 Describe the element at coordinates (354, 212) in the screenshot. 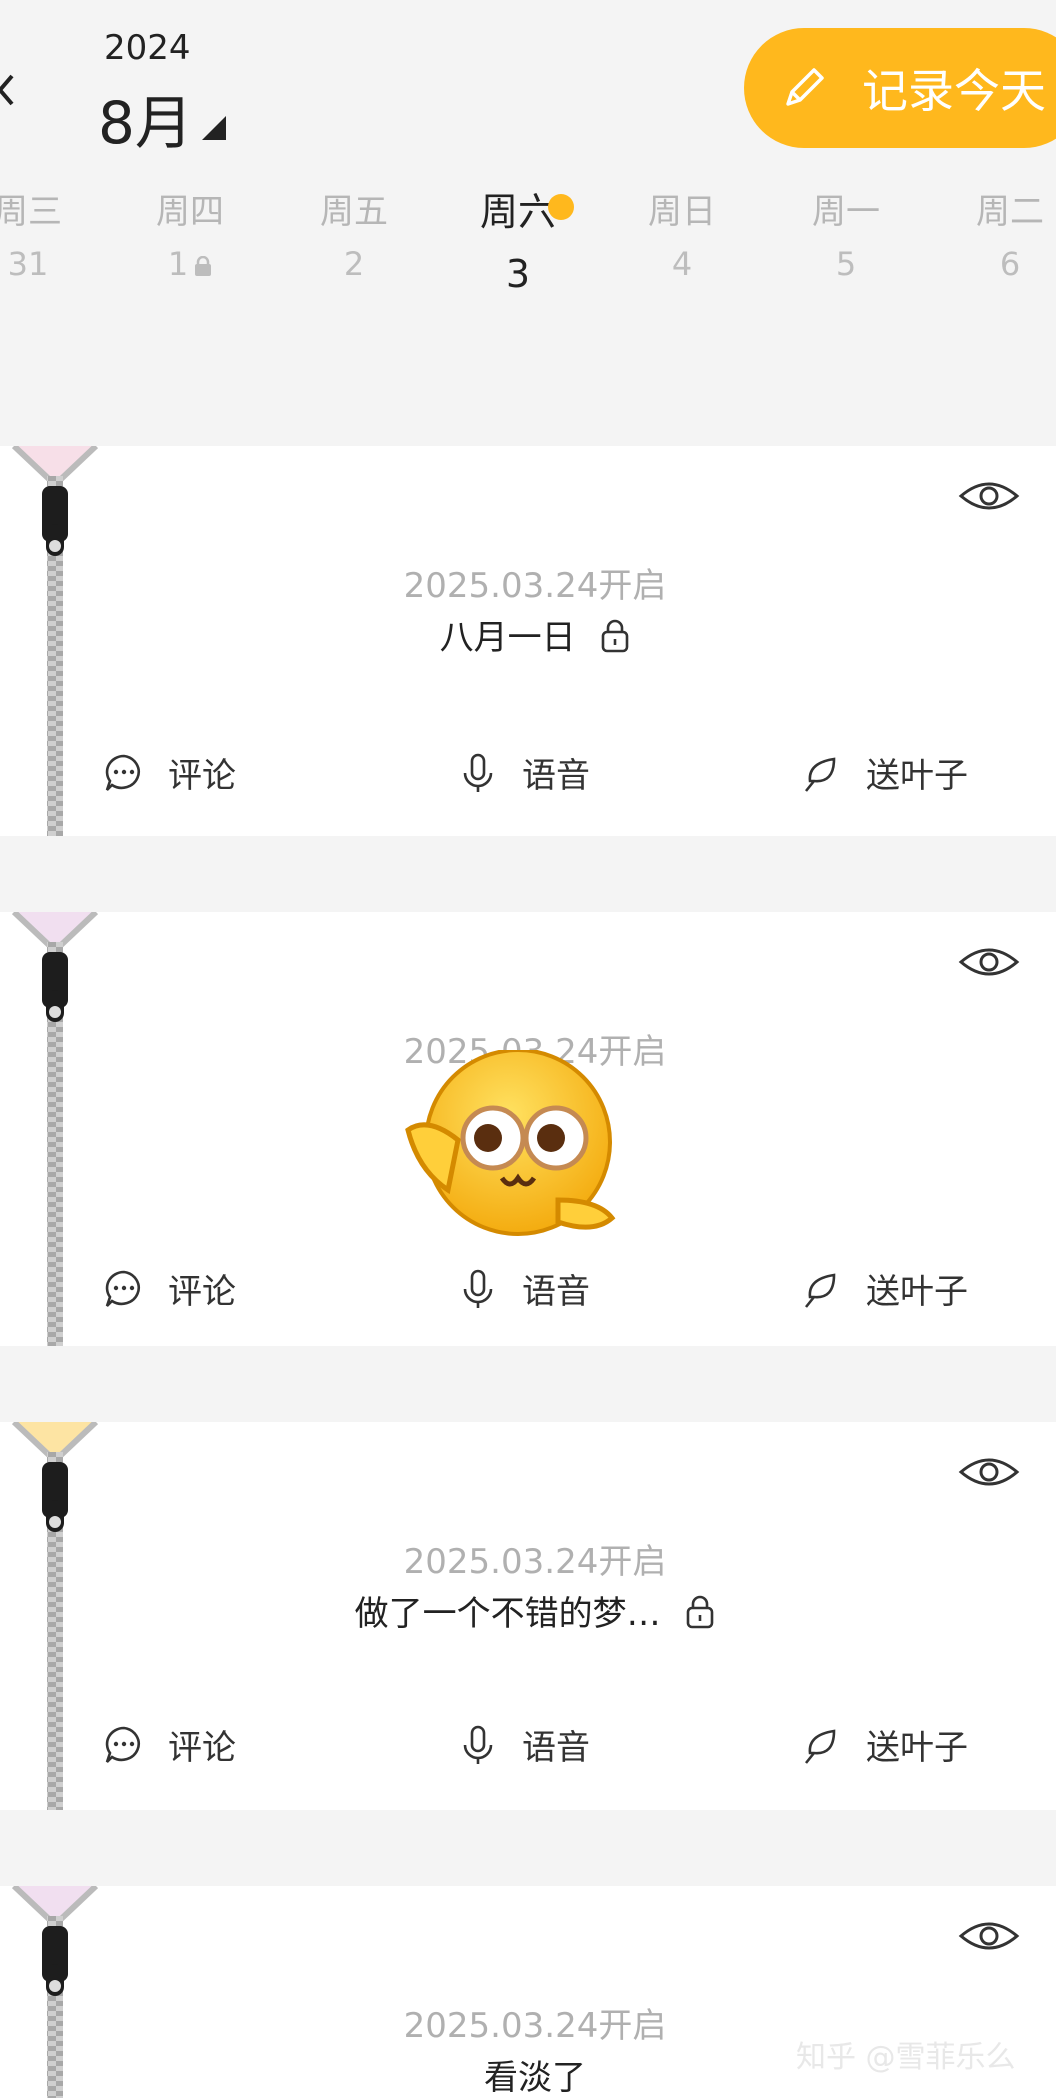

I see `day-name: 周五` at that location.